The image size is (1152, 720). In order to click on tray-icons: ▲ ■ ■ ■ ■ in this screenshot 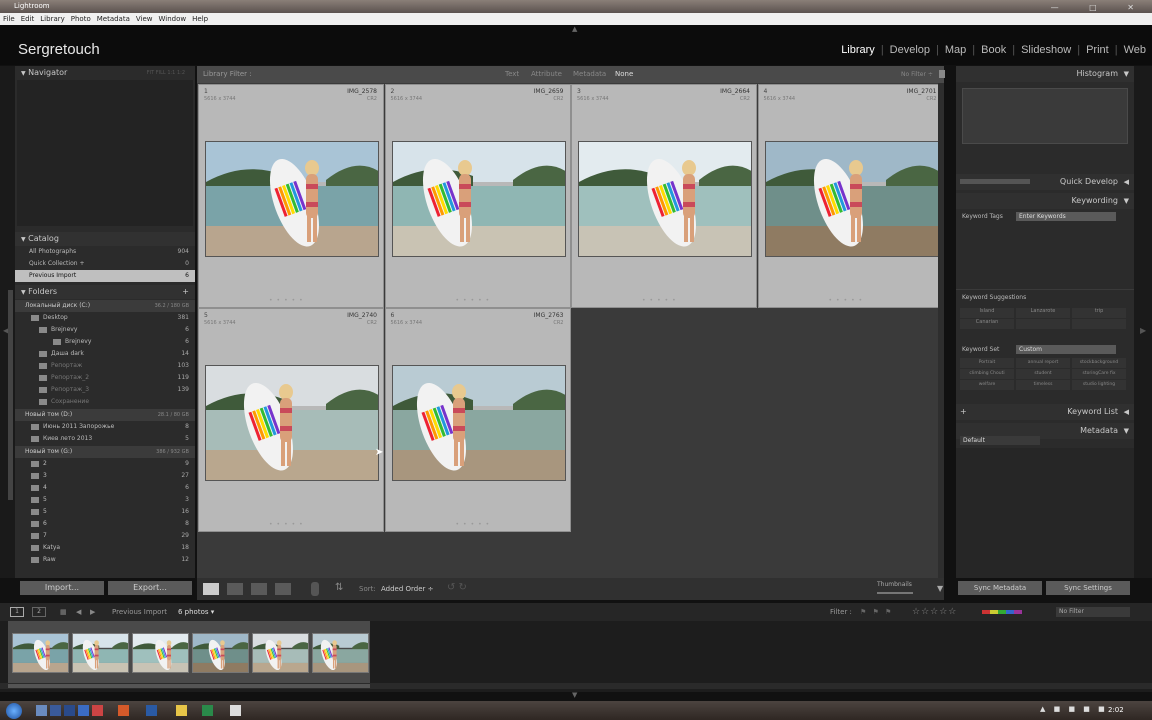, I will do `click(1074, 709)`.